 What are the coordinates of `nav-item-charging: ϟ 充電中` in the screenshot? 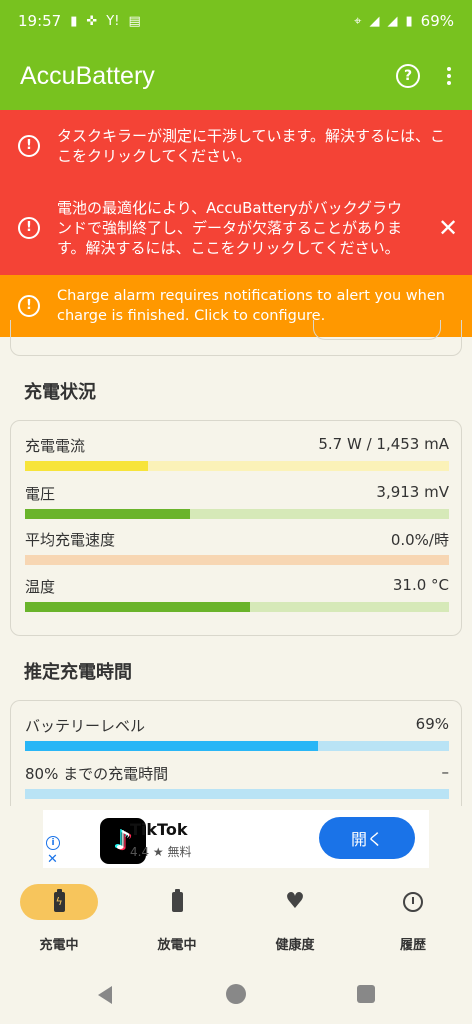 It's located at (59, 924).